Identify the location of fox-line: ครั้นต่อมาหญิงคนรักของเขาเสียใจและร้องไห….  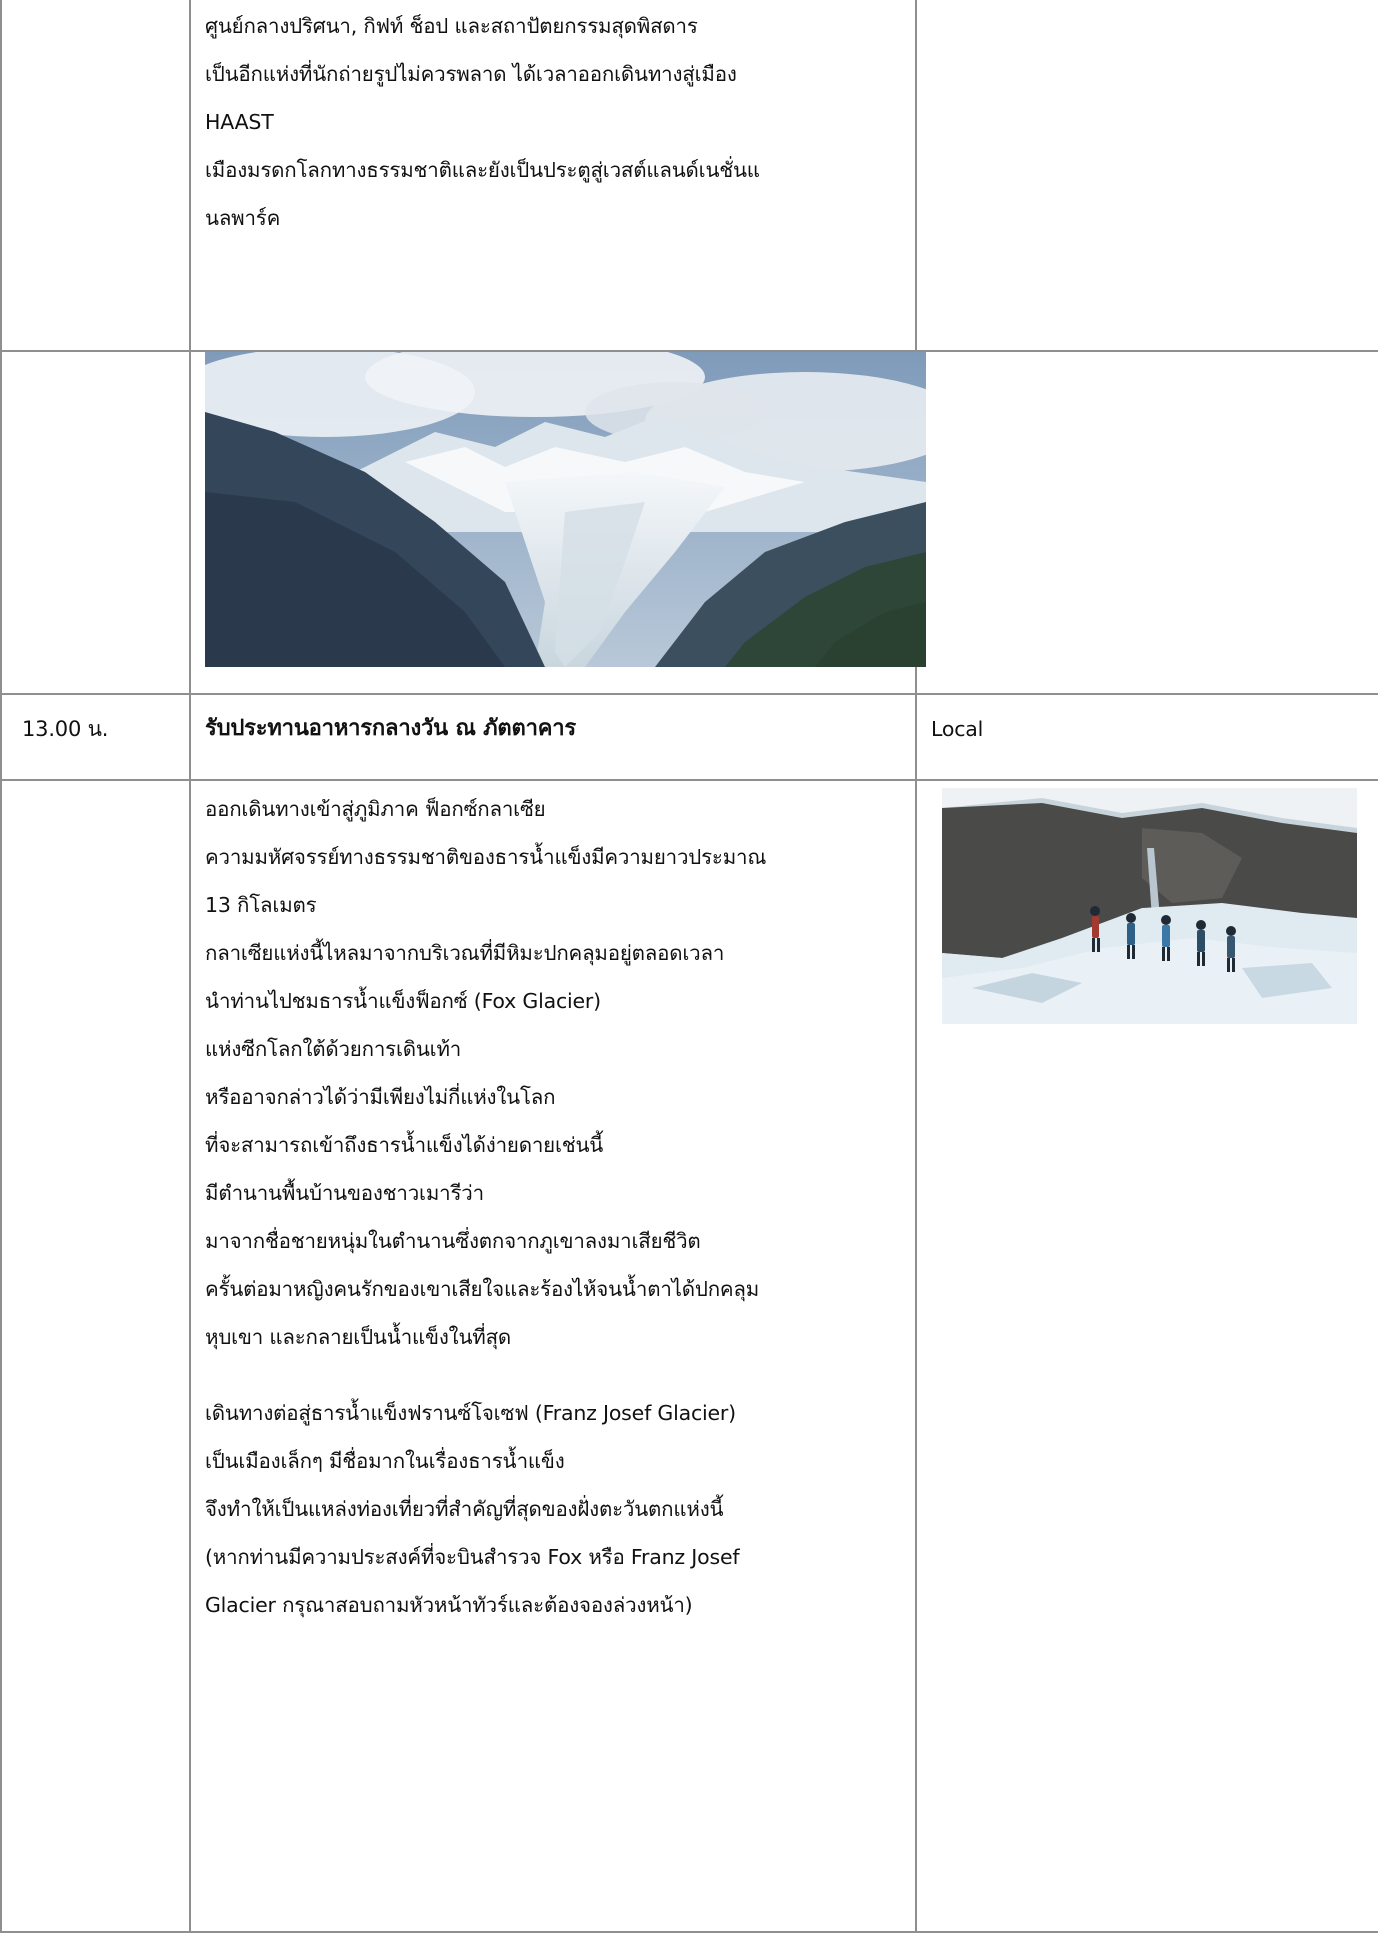
(482, 1289).